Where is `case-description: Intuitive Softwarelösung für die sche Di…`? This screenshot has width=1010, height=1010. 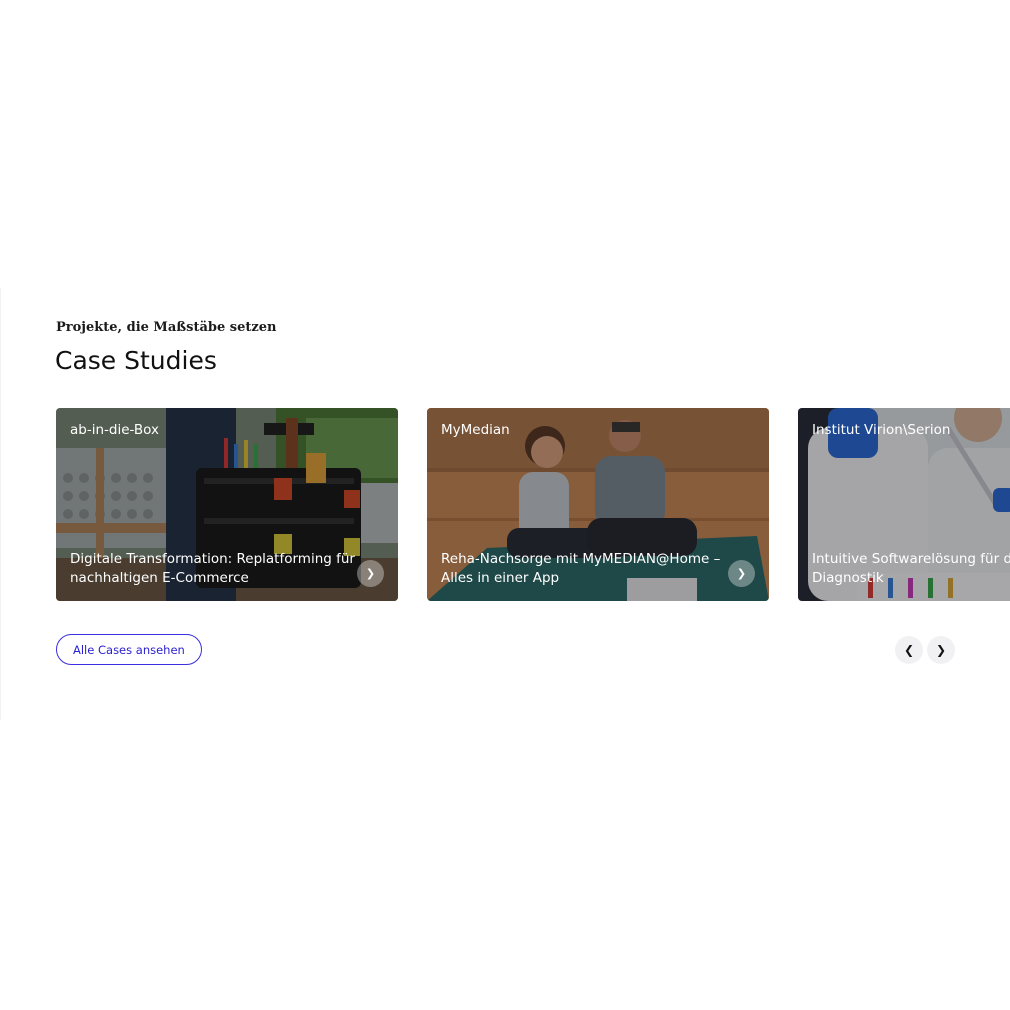
case-description: Intuitive Softwarelösung für die sche Di… is located at coordinates (911, 568).